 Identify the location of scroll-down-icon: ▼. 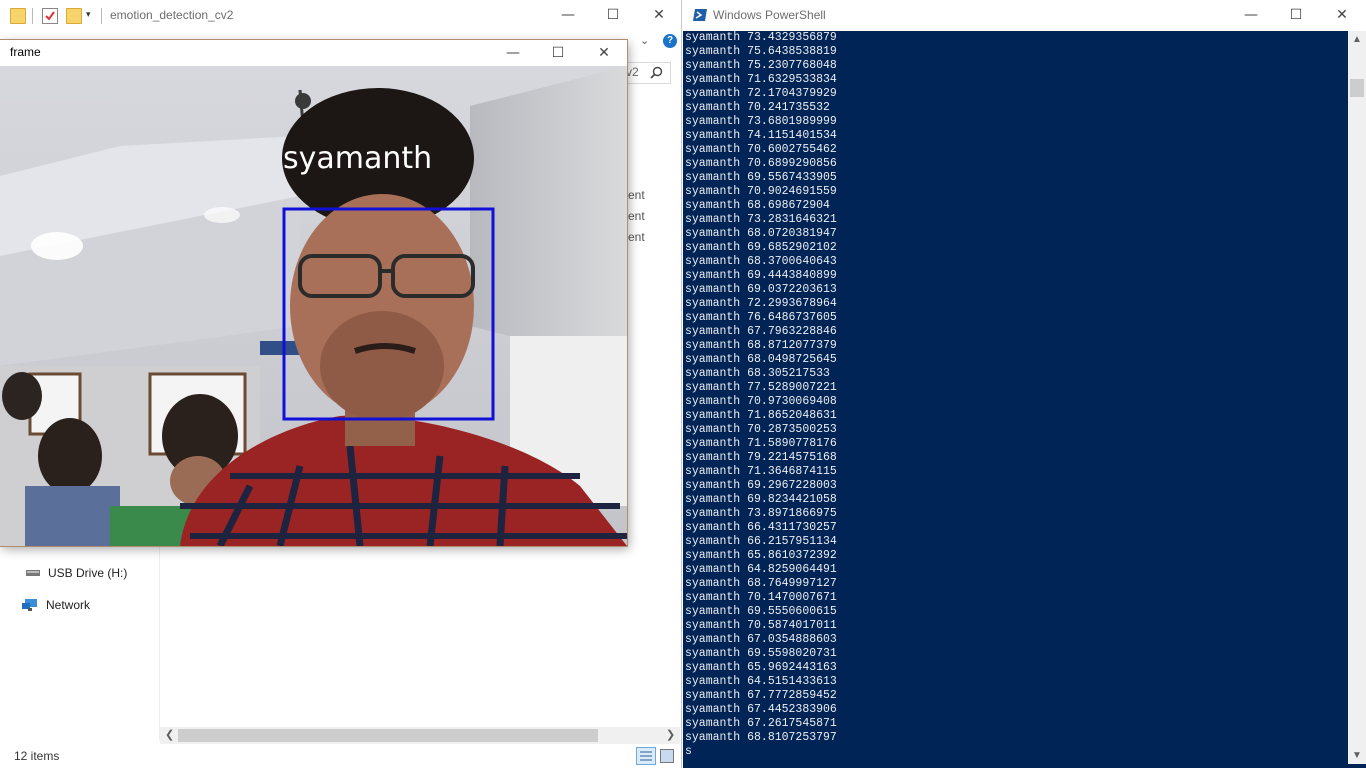
(1357, 755).